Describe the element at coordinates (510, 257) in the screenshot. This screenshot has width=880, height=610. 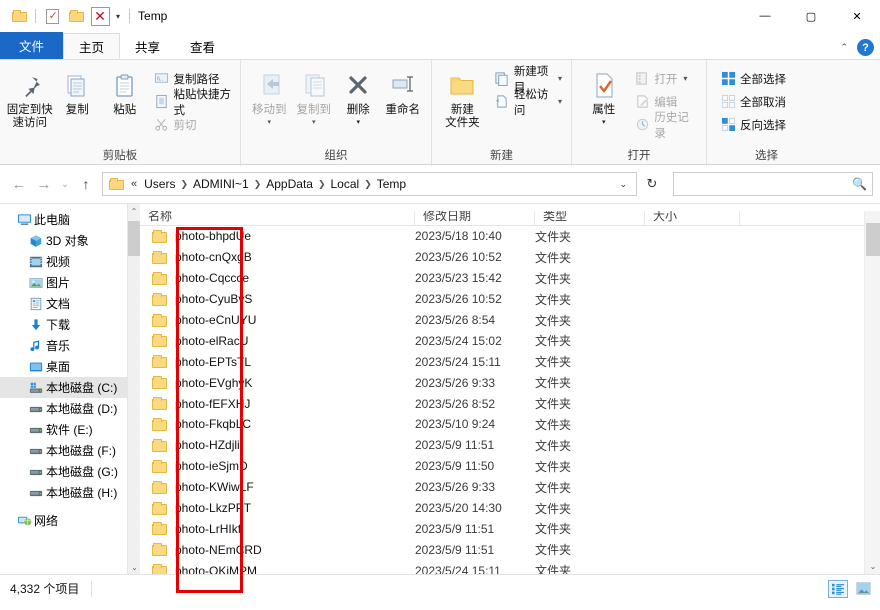
I see `table-row: photo-cnQxgB 2023/5/26 10:52 文件夹` at that location.